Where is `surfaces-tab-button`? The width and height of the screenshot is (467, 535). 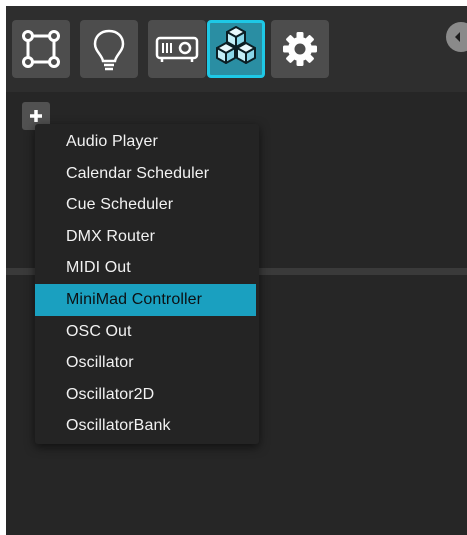 surfaces-tab-button is located at coordinates (41, 49).